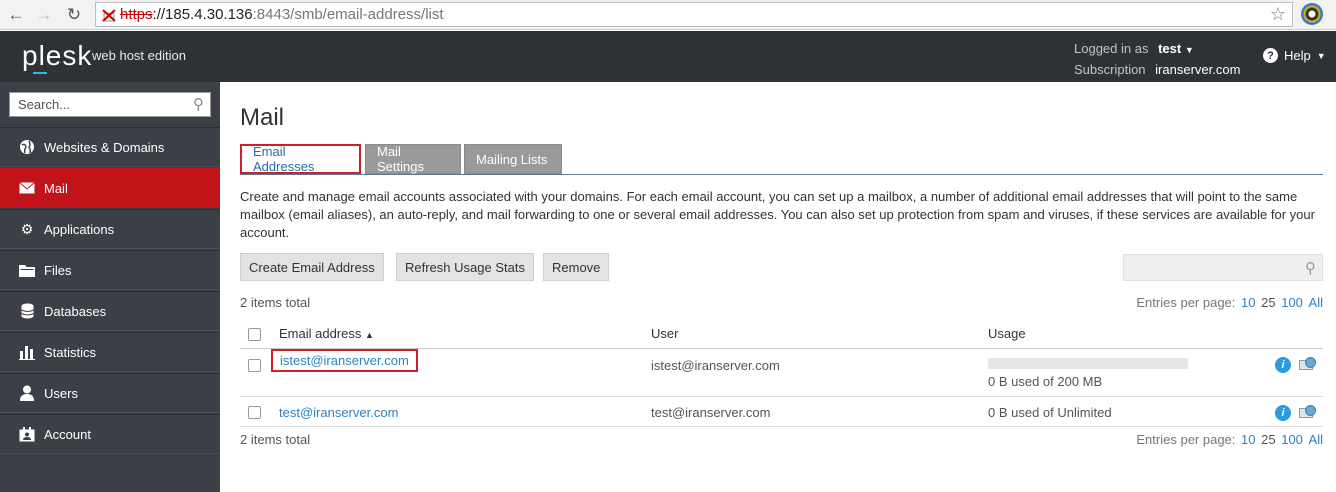 The image size is (1336, 492). Describe the element at coordinates (1176, 48) in the screenshot. I see `user-menu: test ▼` at that location.